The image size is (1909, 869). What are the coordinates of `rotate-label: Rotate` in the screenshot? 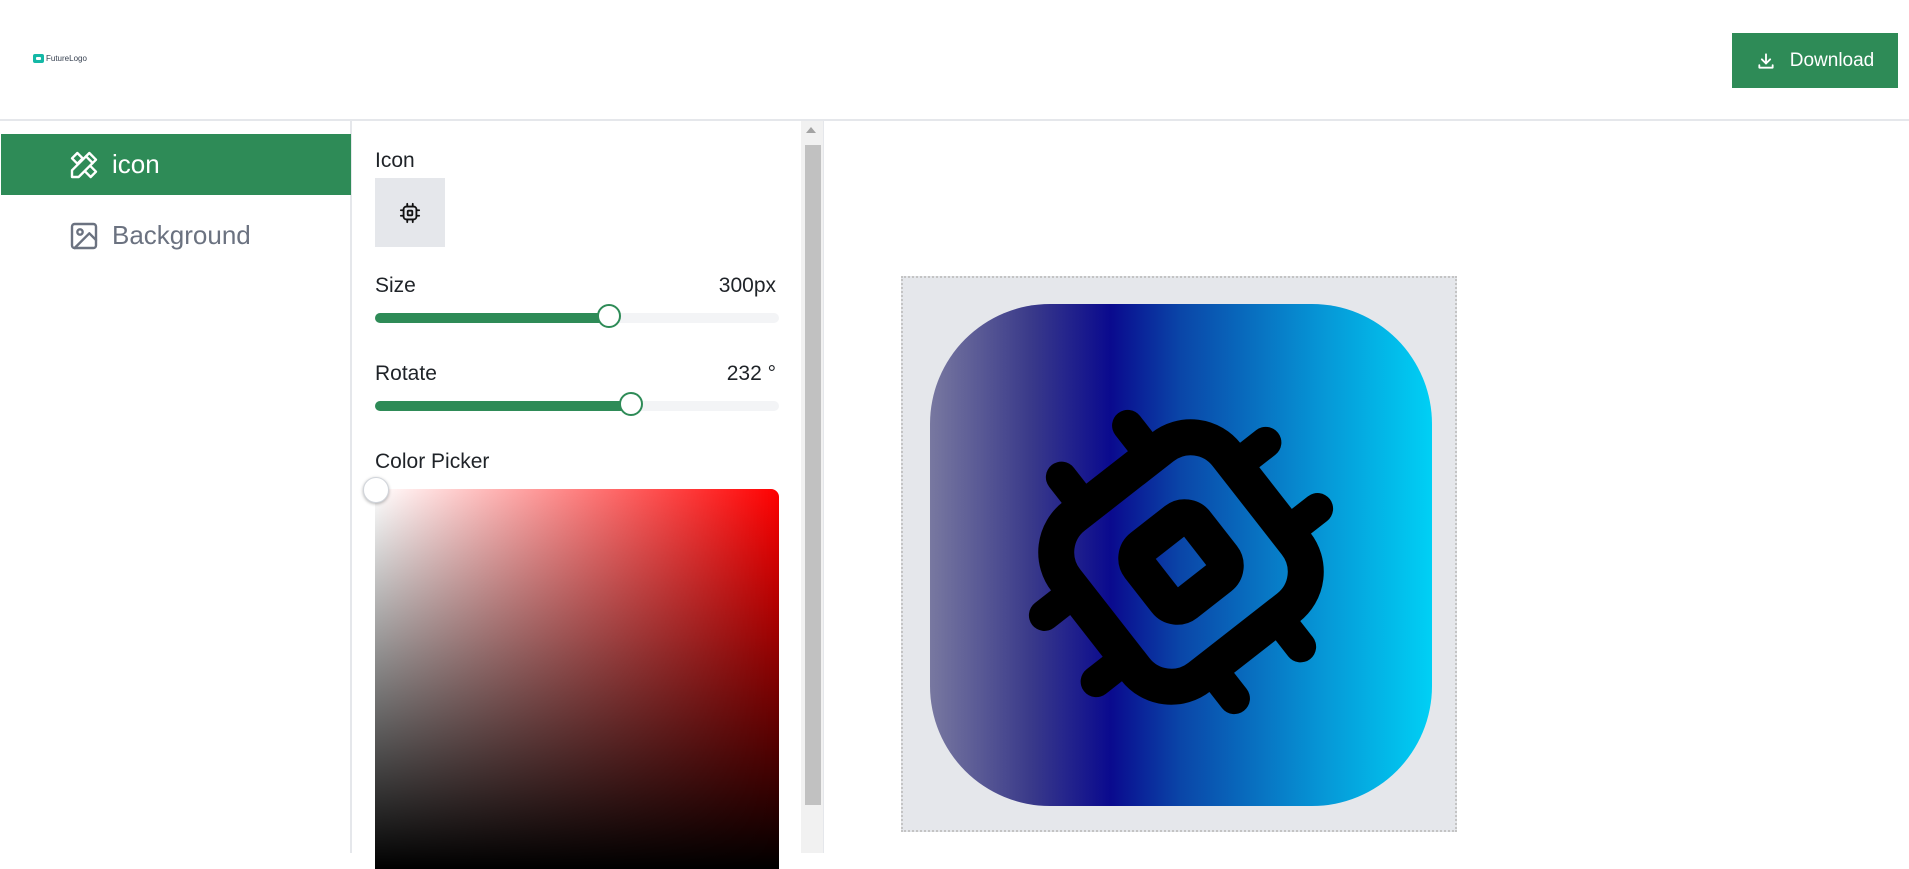 It's located at (406, 373).